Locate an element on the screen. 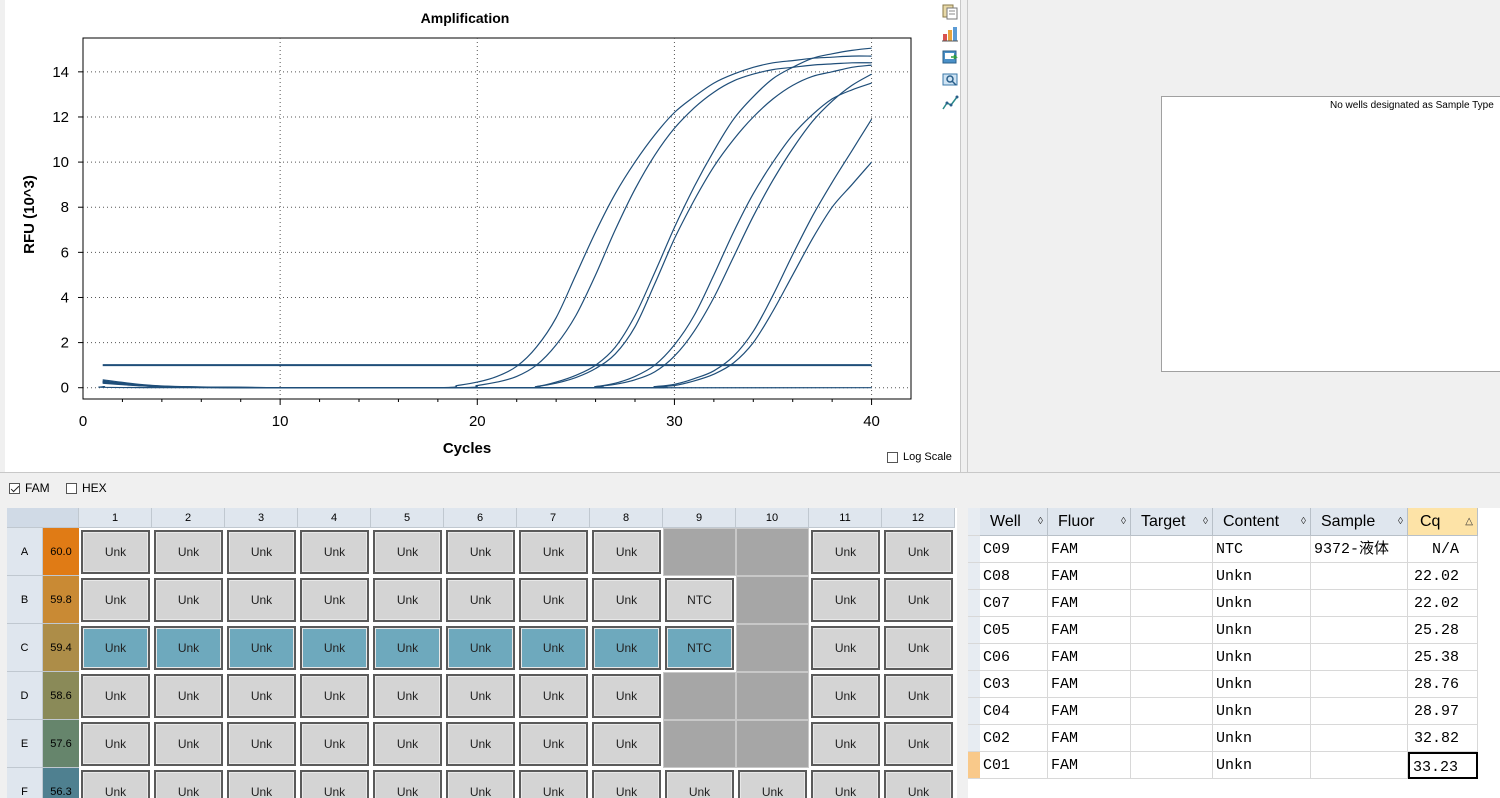 This screenshot has width=1500, height=798. well-E10 is located at coordinates (772, 744).